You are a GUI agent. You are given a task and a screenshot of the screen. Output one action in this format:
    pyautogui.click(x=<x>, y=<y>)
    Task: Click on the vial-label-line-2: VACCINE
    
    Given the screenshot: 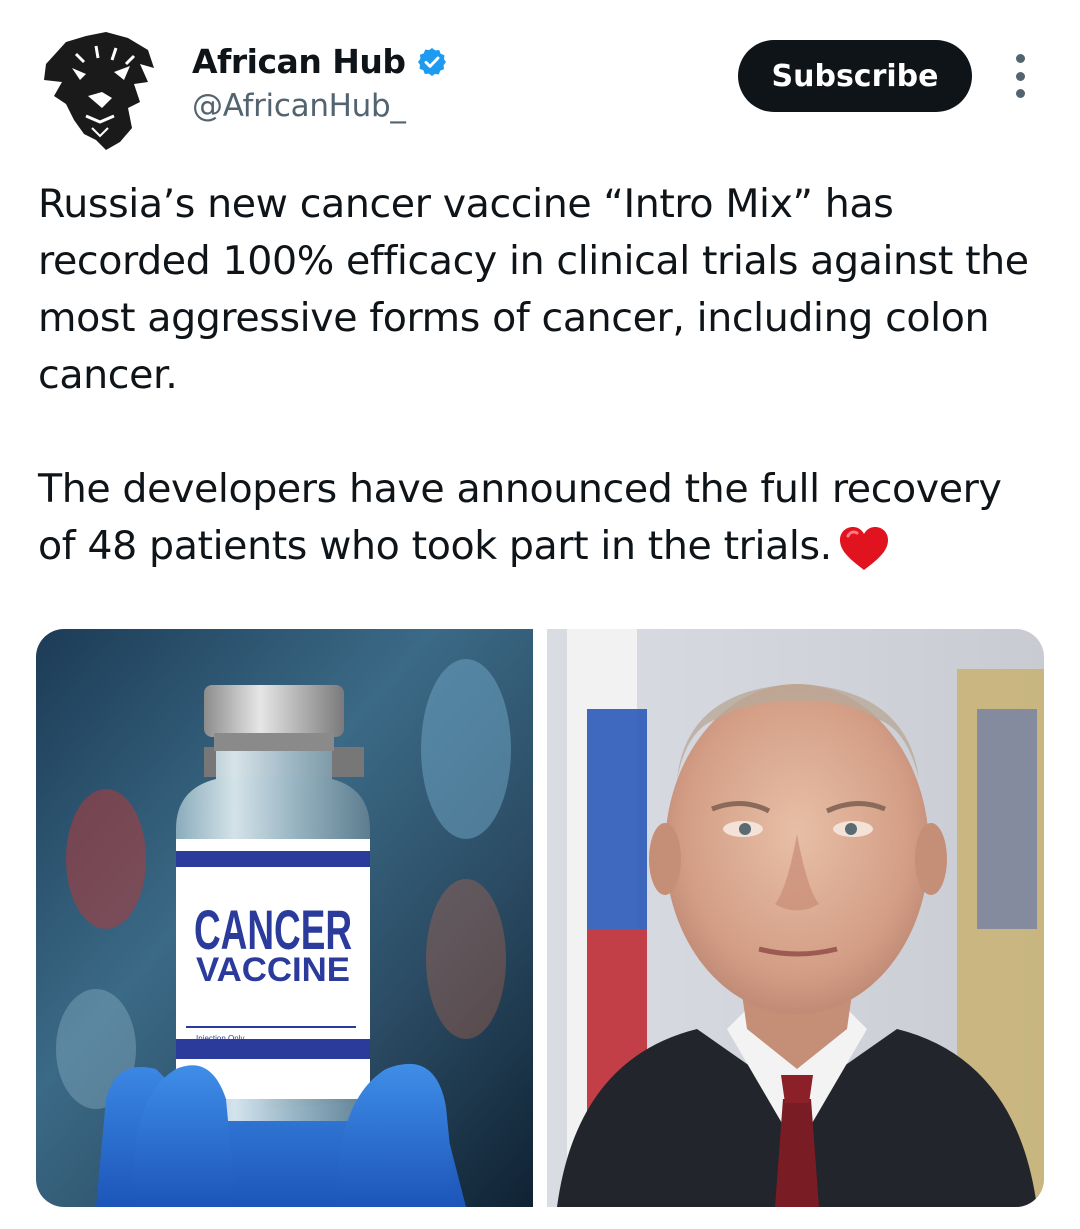 What is the action you would take?
    pyautogui.click(x=273, y=970)
    